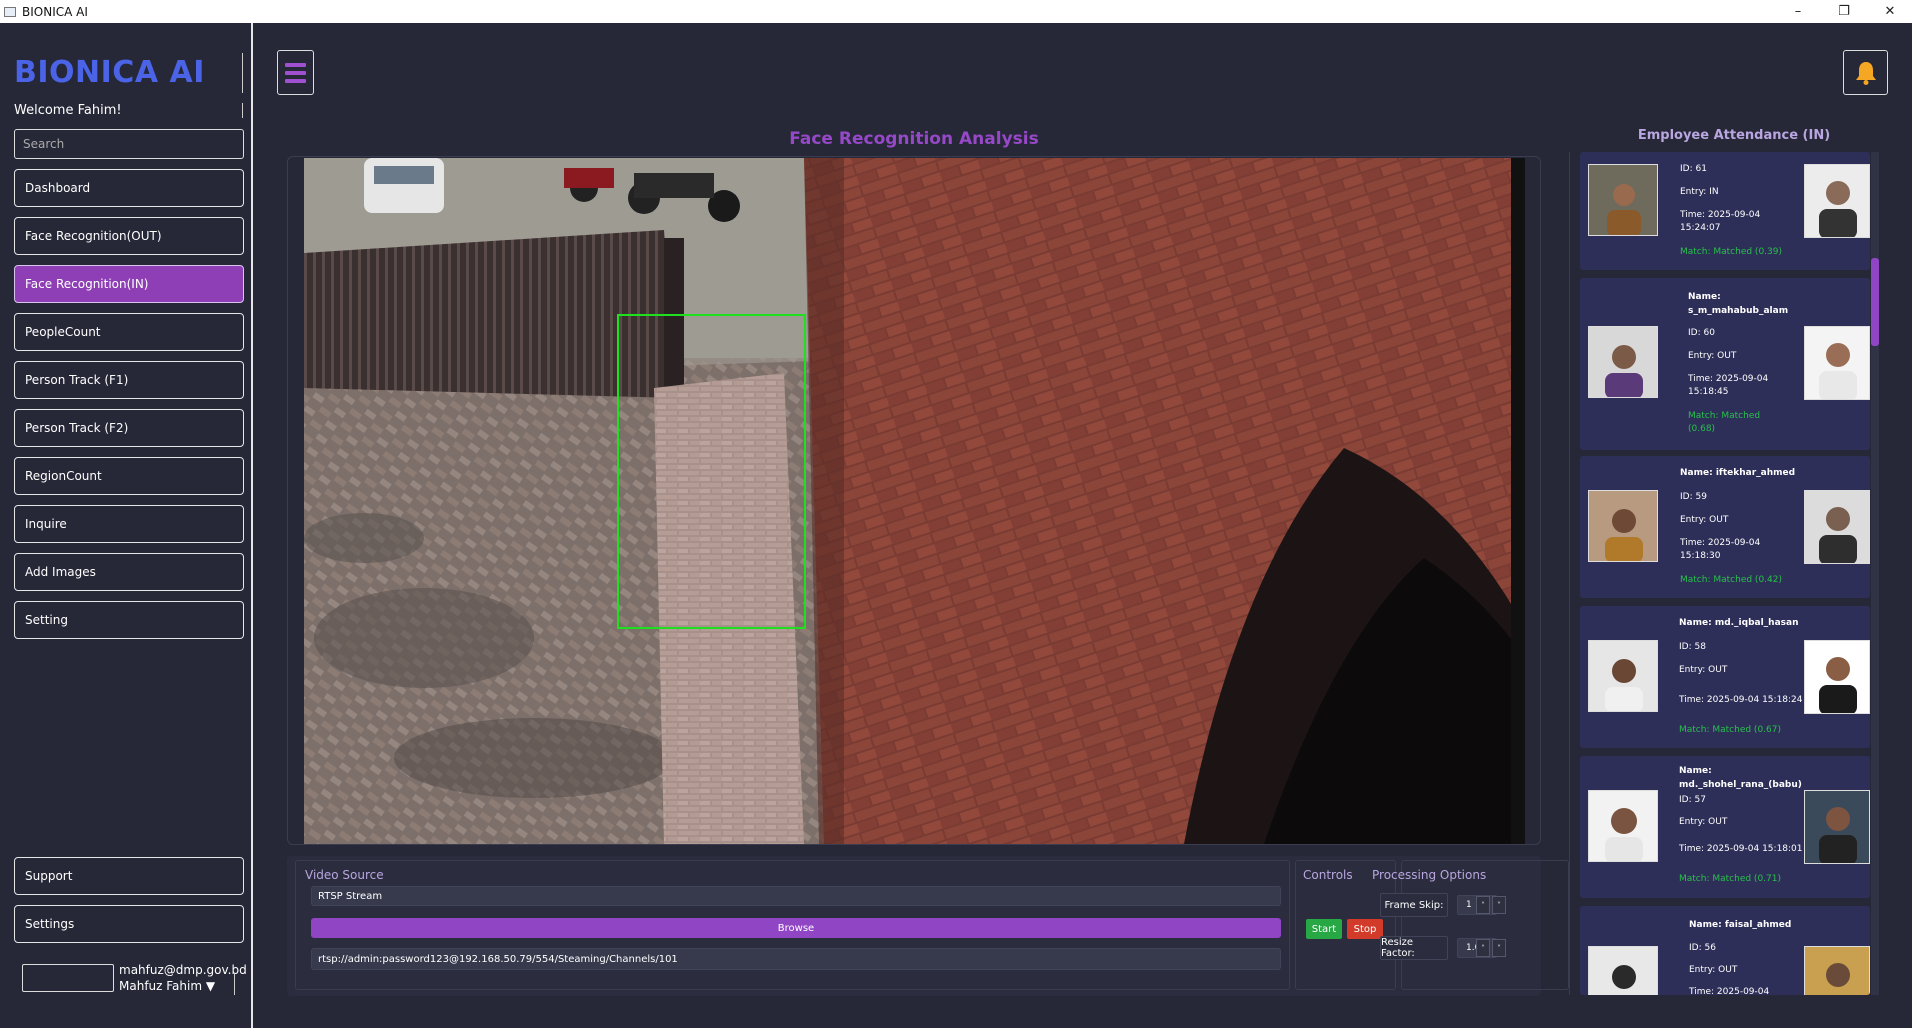  I want to click on card-entry: Entry: IN, so click(1699, 192).